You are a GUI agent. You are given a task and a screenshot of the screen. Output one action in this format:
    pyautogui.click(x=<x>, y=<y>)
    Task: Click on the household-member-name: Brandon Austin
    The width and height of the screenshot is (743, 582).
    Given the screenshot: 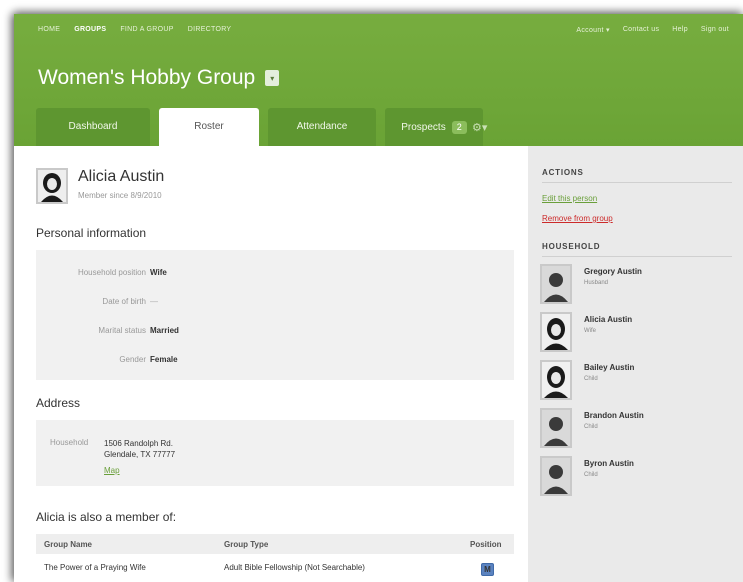 What is the action you would take?
    pyautogui.click(x=614, y=415)
    